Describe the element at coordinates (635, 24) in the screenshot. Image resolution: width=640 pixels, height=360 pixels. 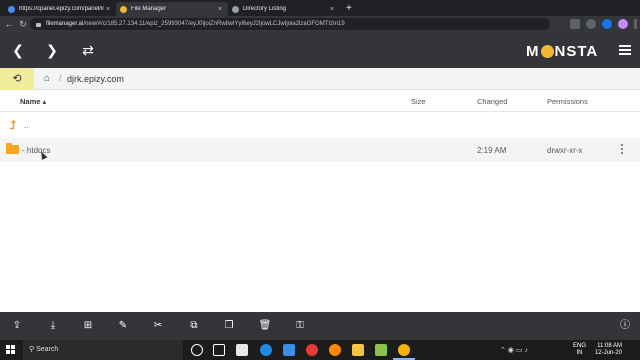
I see `chrome-menu-icon` at that location.